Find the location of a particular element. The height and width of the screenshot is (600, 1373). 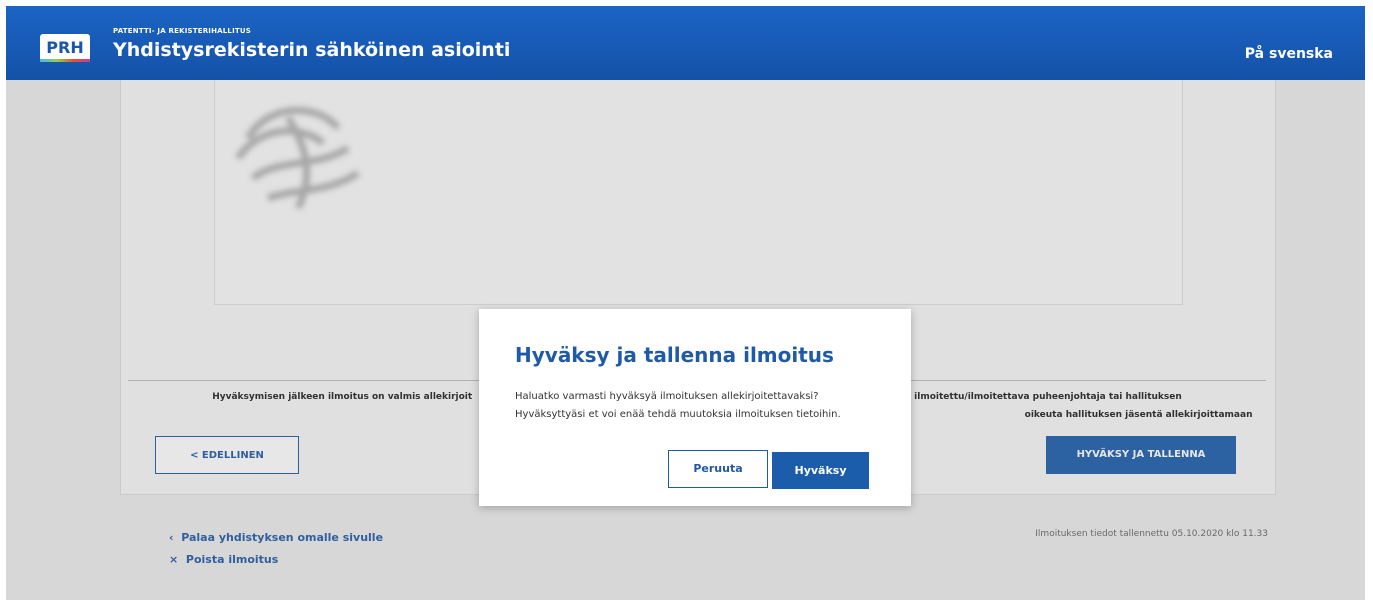

language-switch-link: På svenska is located at coordinates (1289, 54).